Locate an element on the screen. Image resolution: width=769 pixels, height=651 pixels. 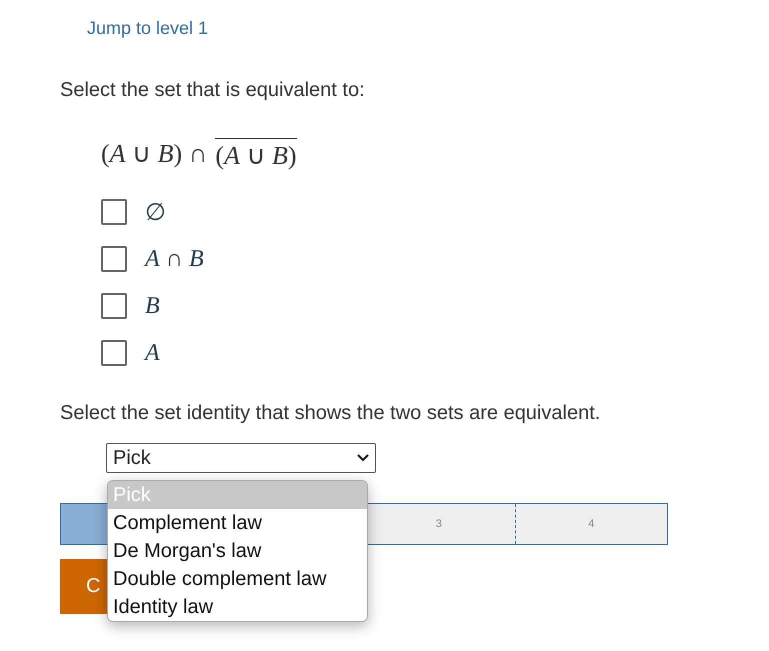
overlined-expression: (A ∪ B) is located at coordinates (256, 154).